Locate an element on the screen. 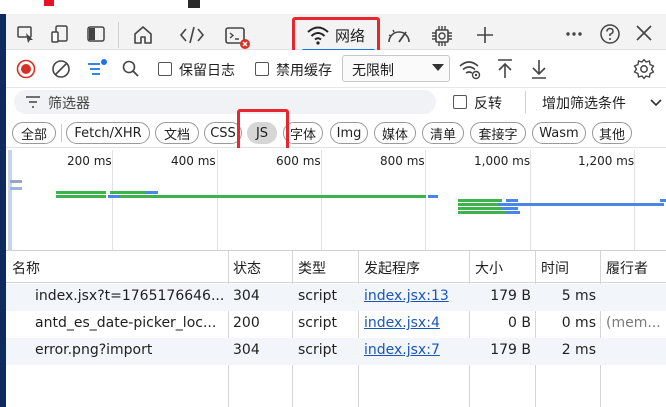 The width and height of the screenshot is (666, 407). timeline-left-handle is located at coordinates (10, 200).